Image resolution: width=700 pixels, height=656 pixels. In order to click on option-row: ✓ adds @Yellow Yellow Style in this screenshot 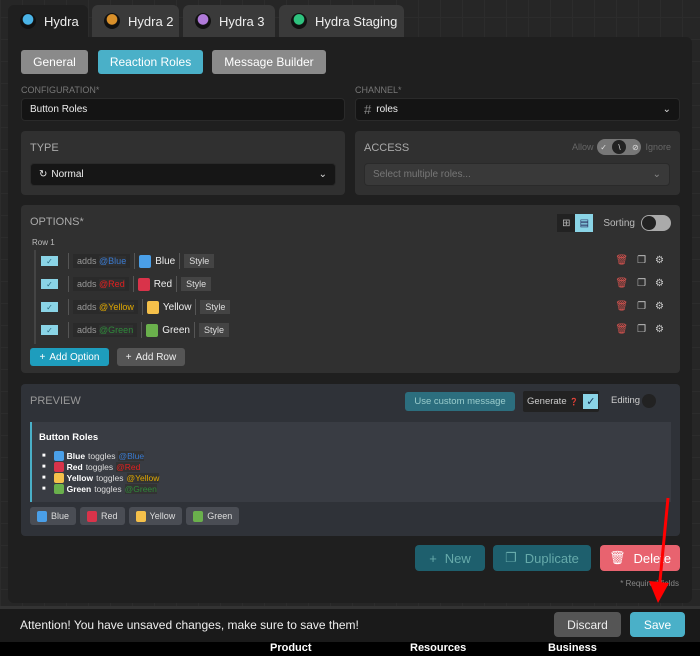, I will do `click(136, 307)`.